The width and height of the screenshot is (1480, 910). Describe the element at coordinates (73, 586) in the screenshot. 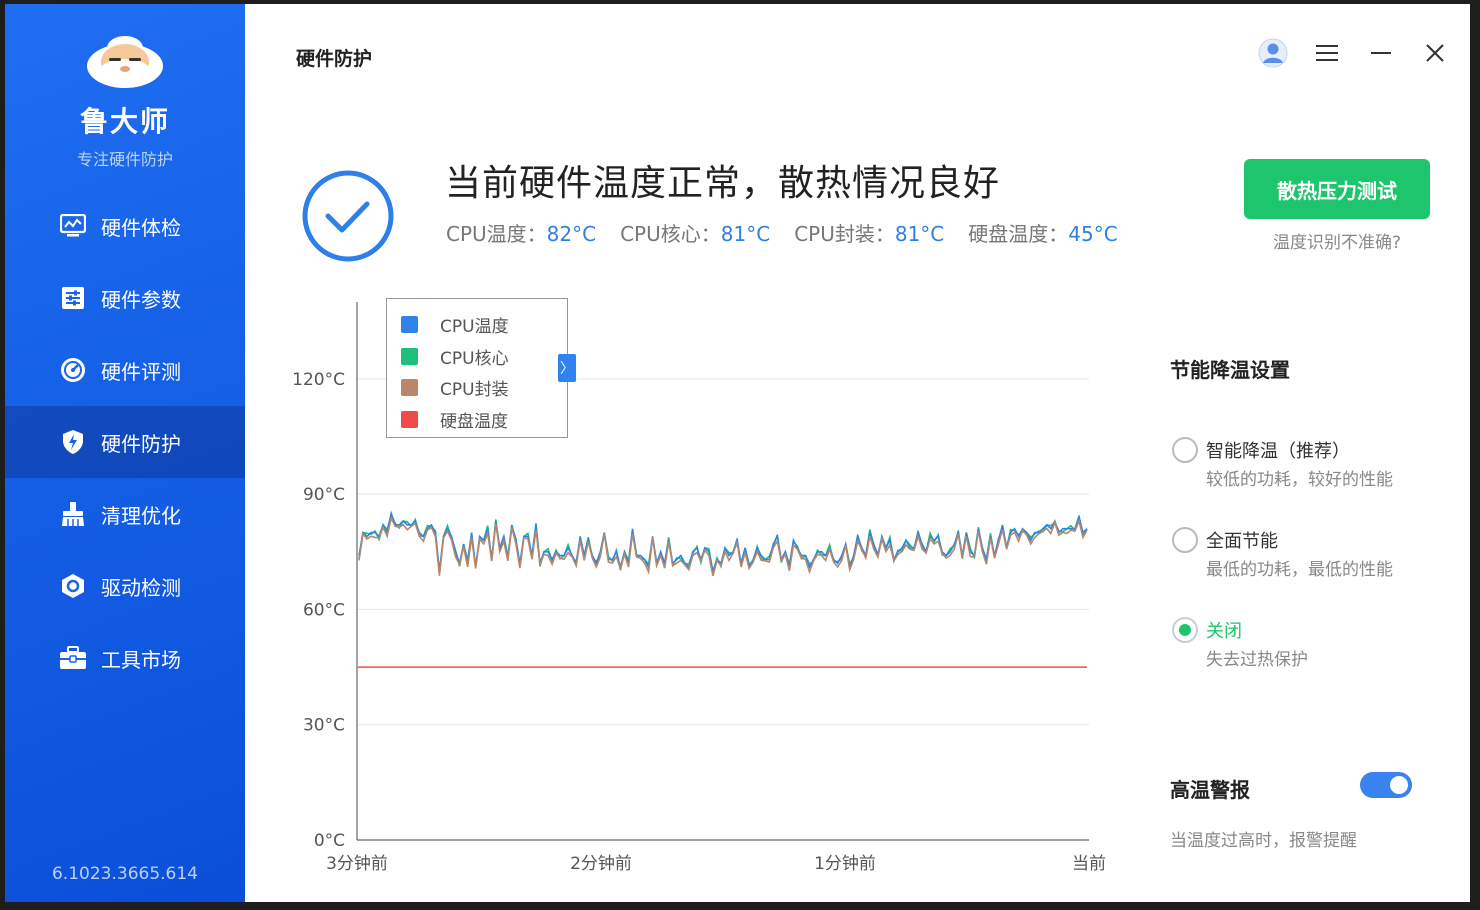

I see `gear-hex-icon` at that location.